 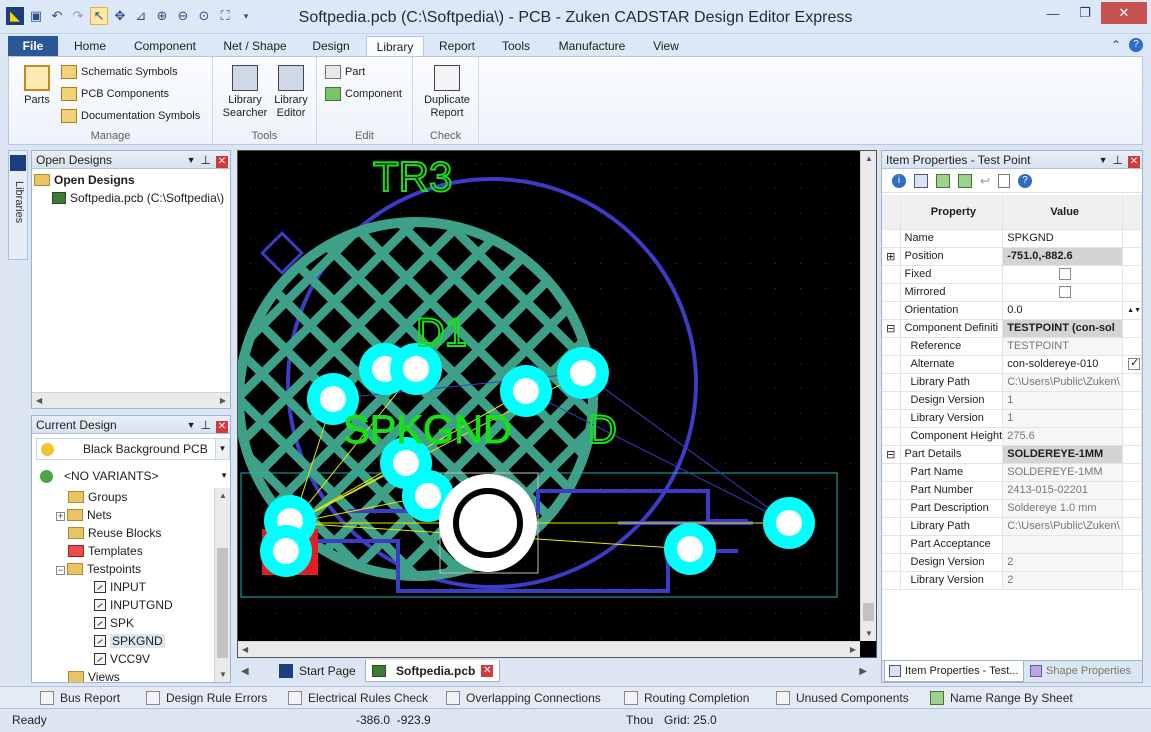 I want to click on prop-row: Mirrored, so click(x=1012, y=292).